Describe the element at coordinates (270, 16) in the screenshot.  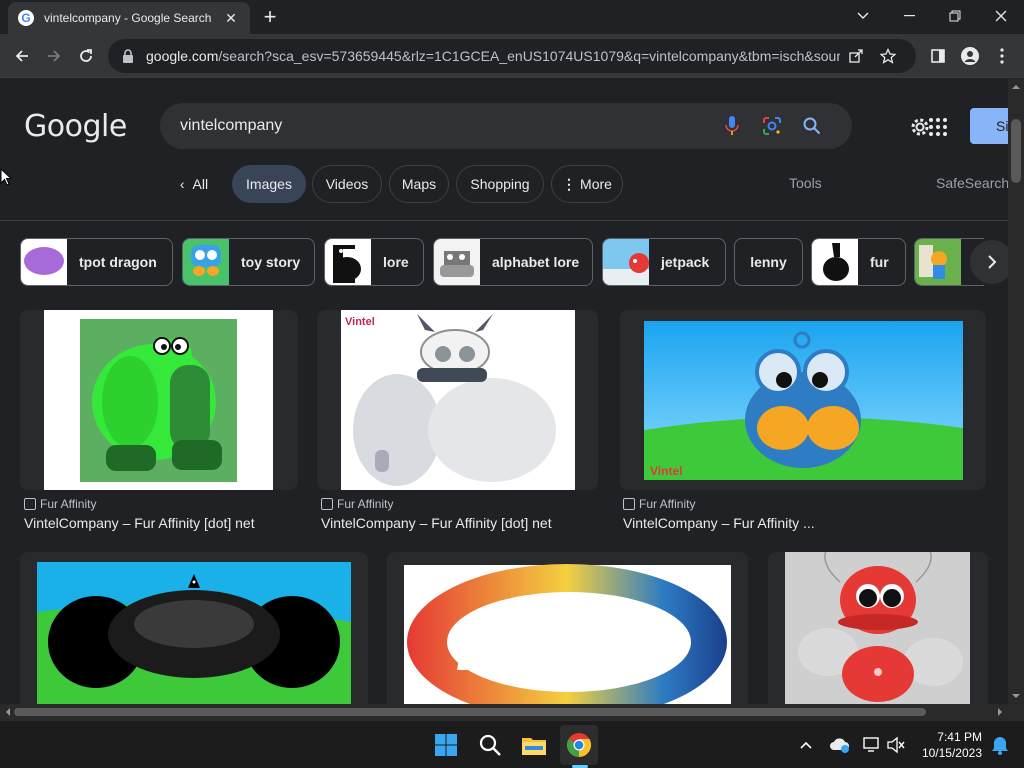
I see `new-tab-button: +` at that location.